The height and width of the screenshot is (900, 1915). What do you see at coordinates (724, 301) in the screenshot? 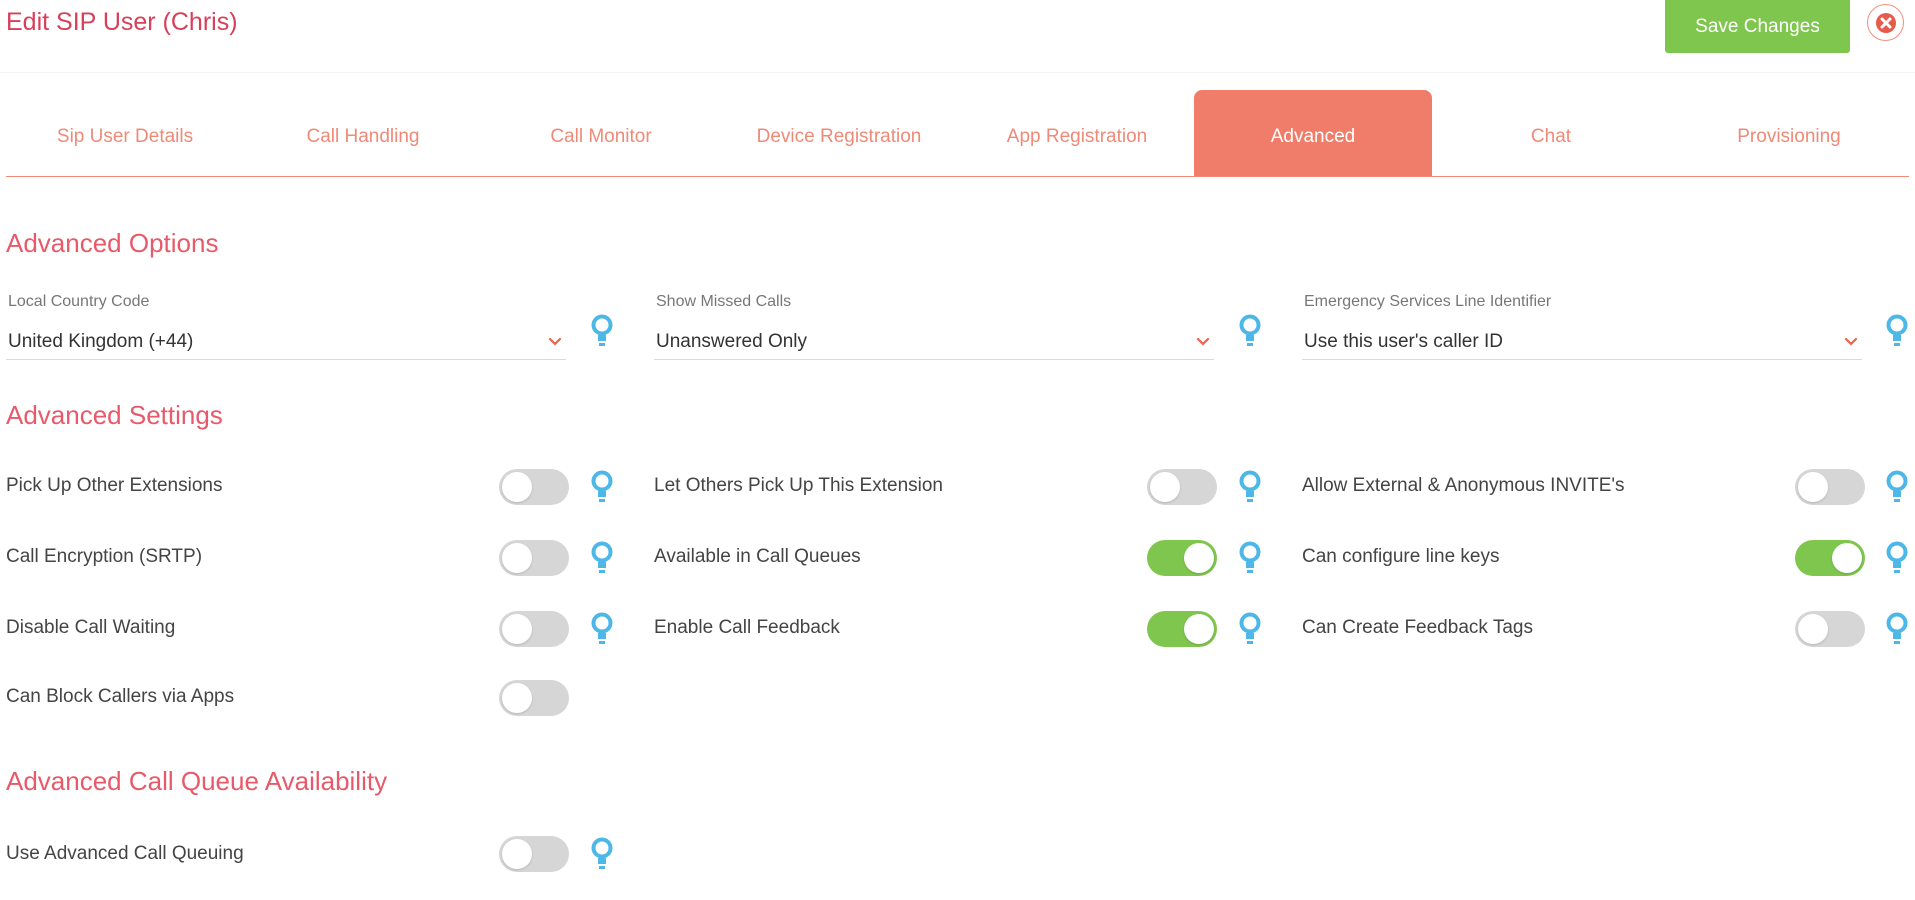
I see `show-missed-calls-label: Show Missed Calls` at bounding box center [724, 301].